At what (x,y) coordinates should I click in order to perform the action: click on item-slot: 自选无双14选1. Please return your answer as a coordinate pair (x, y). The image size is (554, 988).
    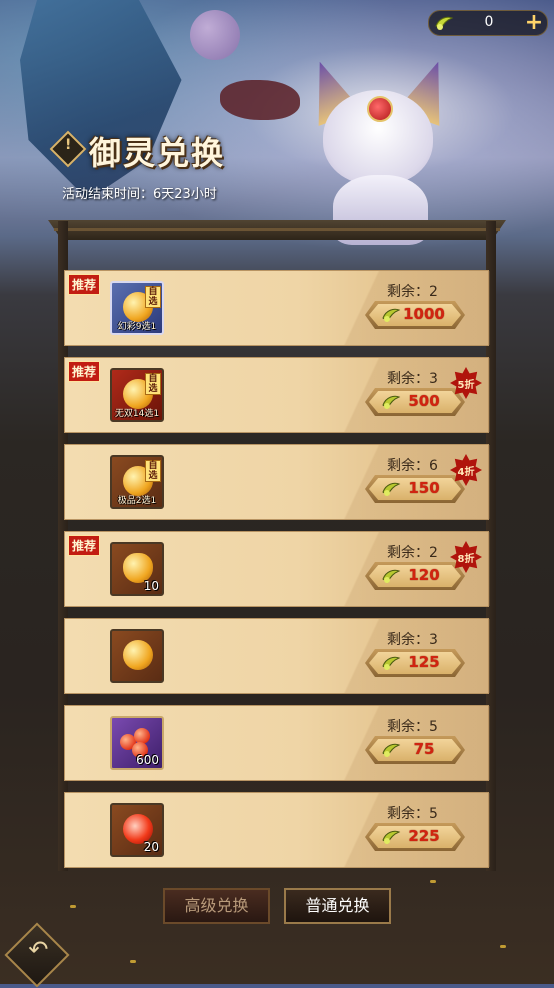
    Looking at the image, I should click on (137, 395).